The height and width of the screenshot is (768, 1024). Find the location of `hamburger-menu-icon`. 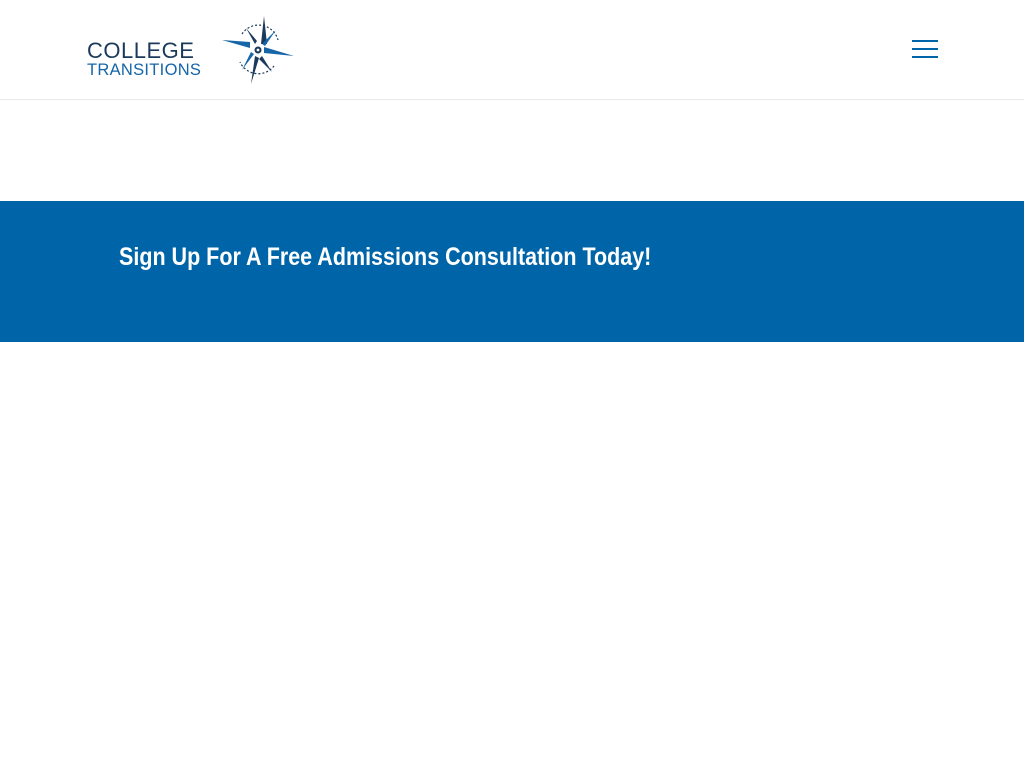

hamburger-menu-icon is located at coordinates (925, 49).